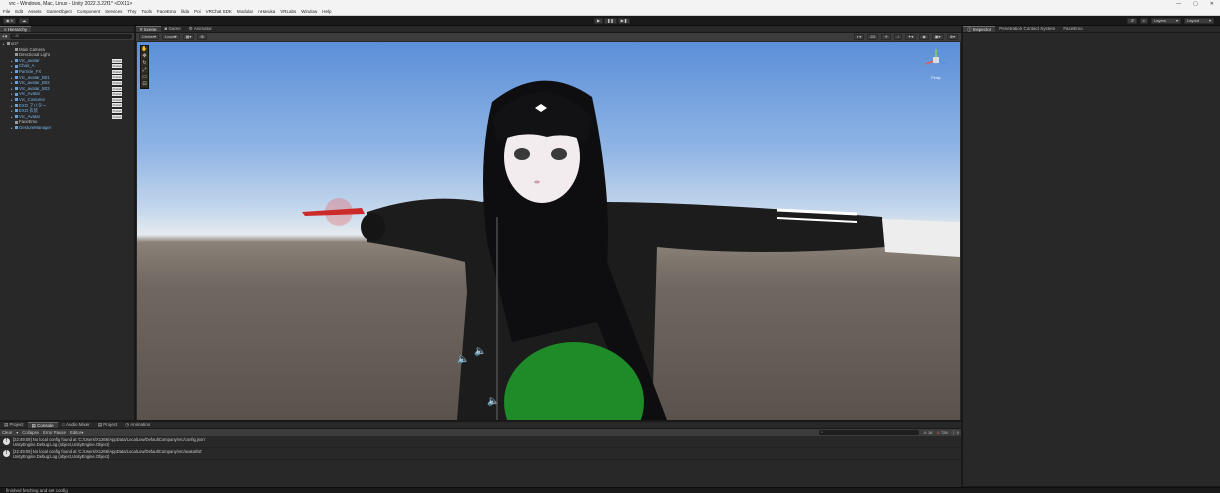  What do you see at coordinates (937, 37) in the screenshot?
I see `camera-button: ▣ ▾` at bounding box center [937, 37].